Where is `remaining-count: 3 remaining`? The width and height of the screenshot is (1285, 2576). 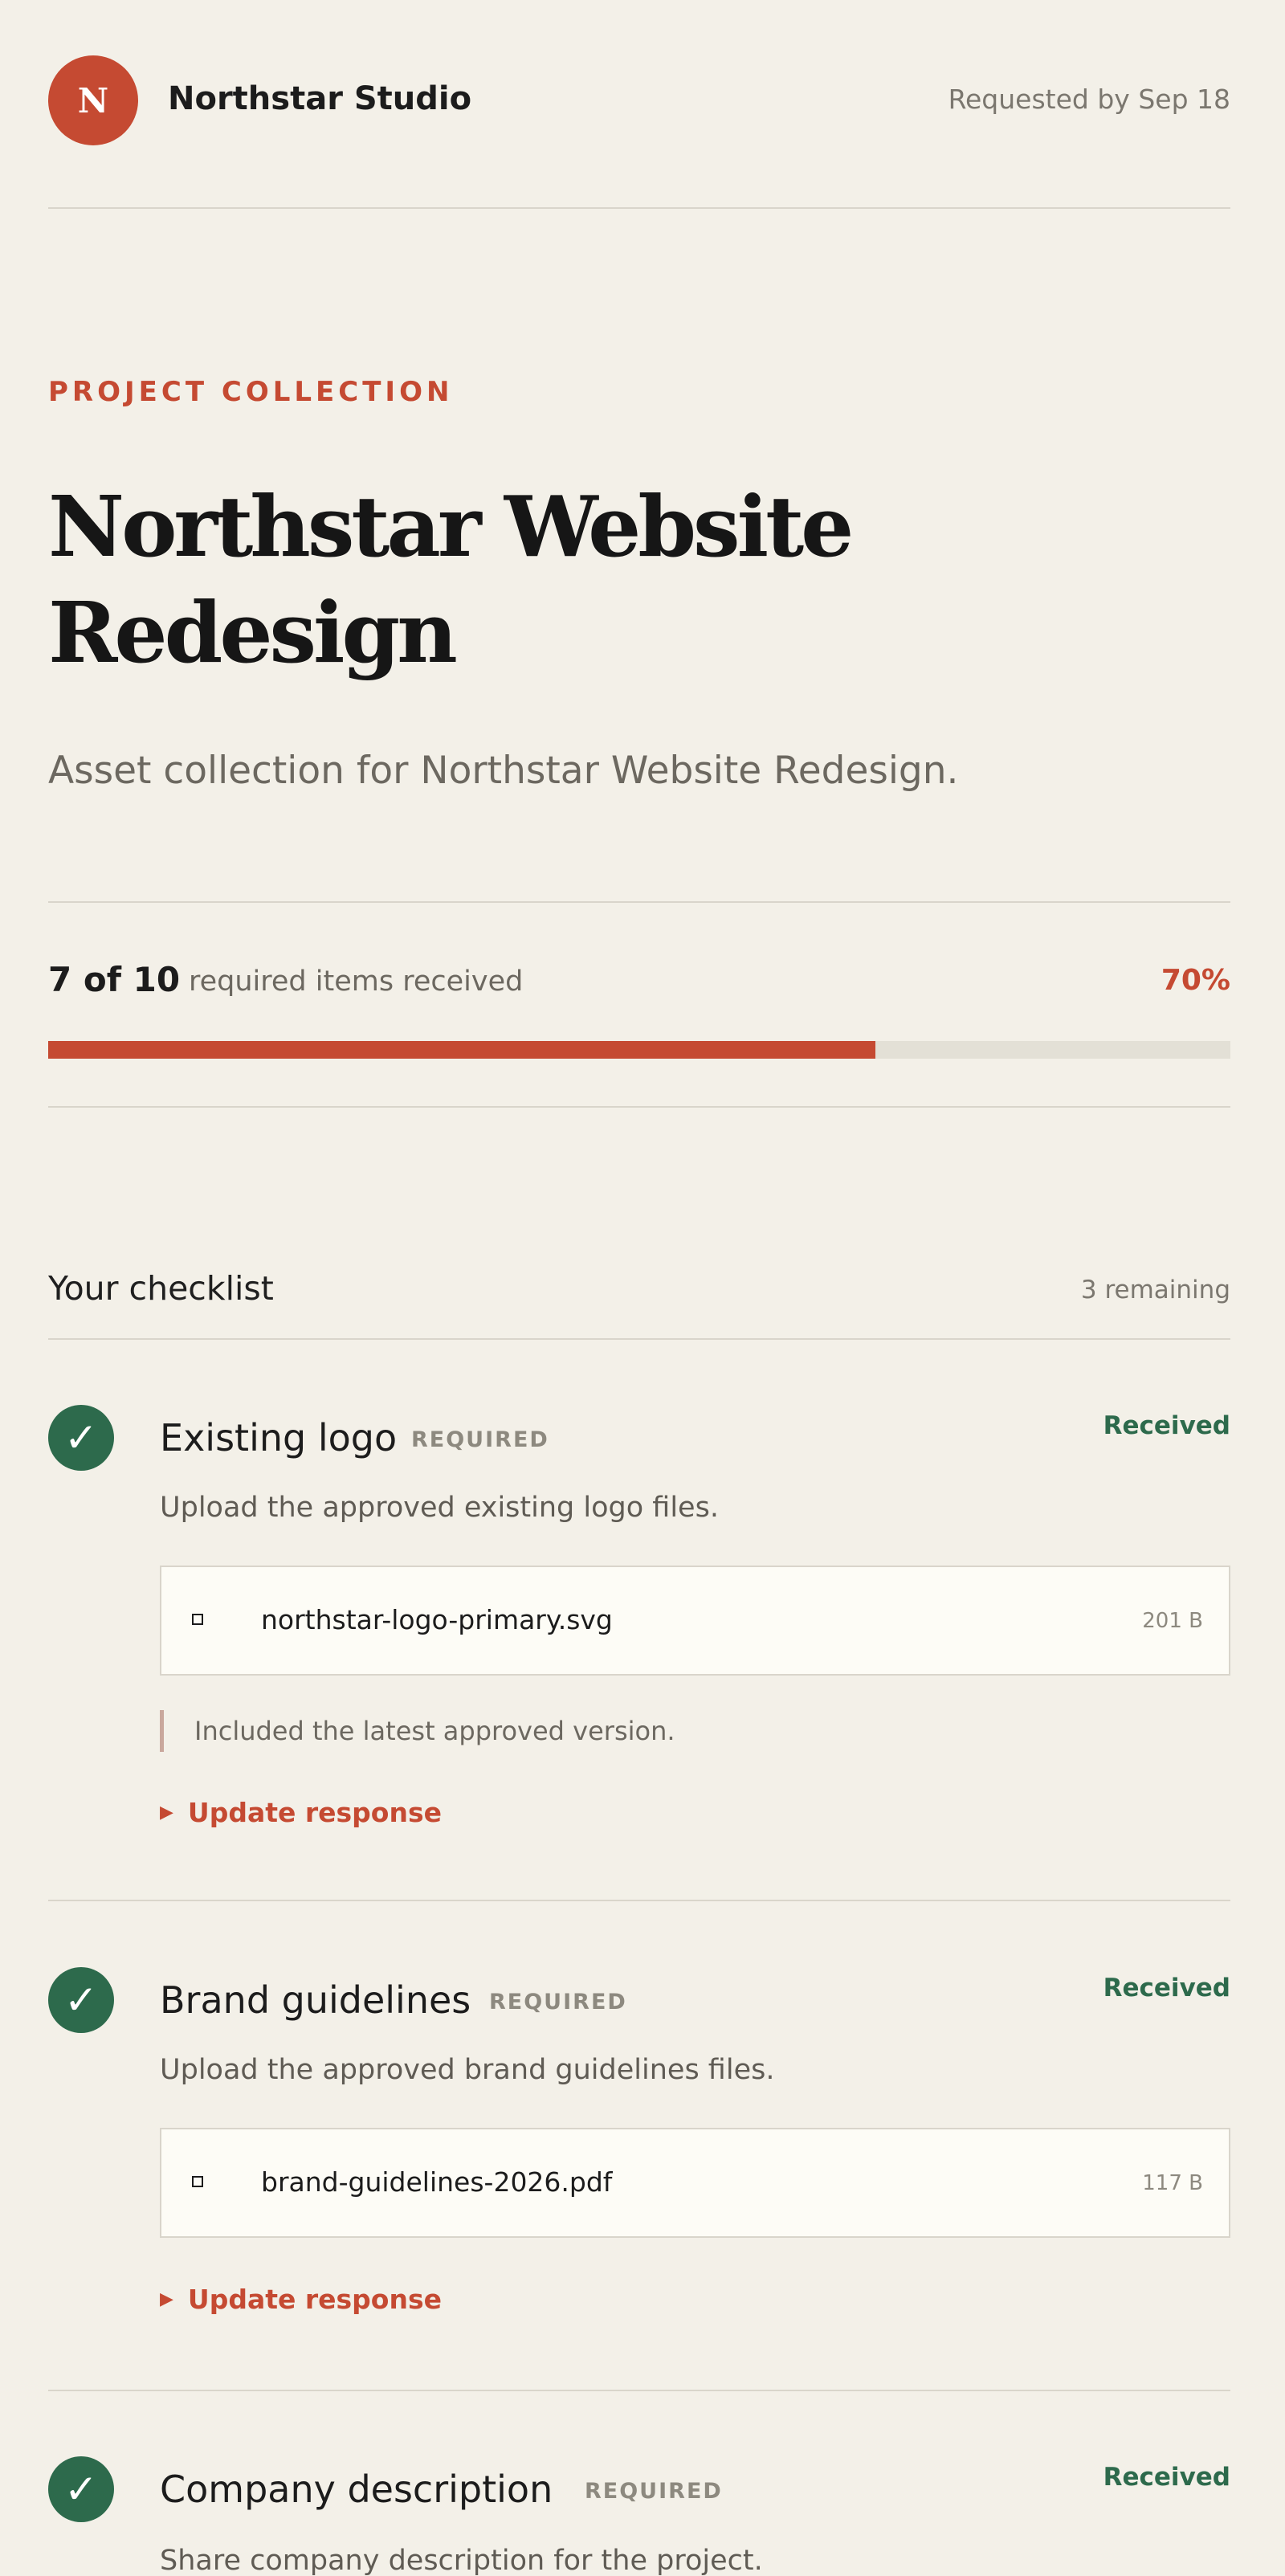
remaining-count: 3 remaining is located at coordinates (1155, 1290).